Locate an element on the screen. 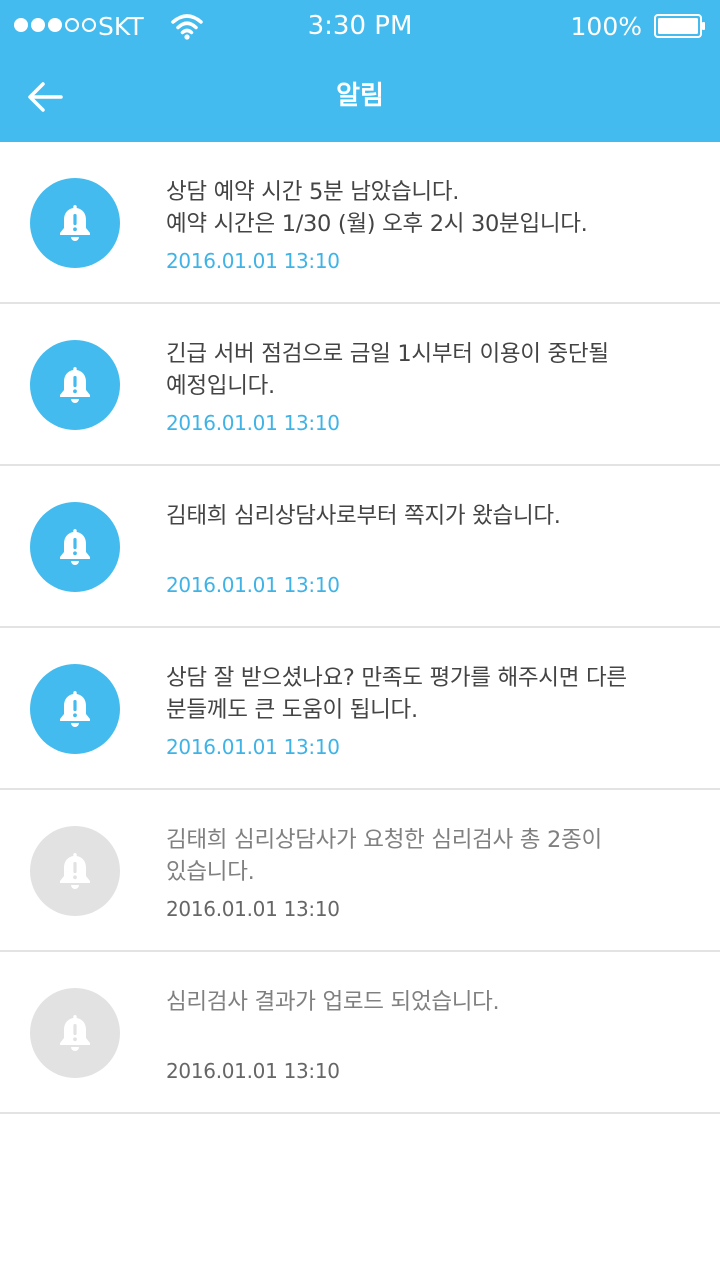  arrow-left-icon is located at coordinates (45, 97).